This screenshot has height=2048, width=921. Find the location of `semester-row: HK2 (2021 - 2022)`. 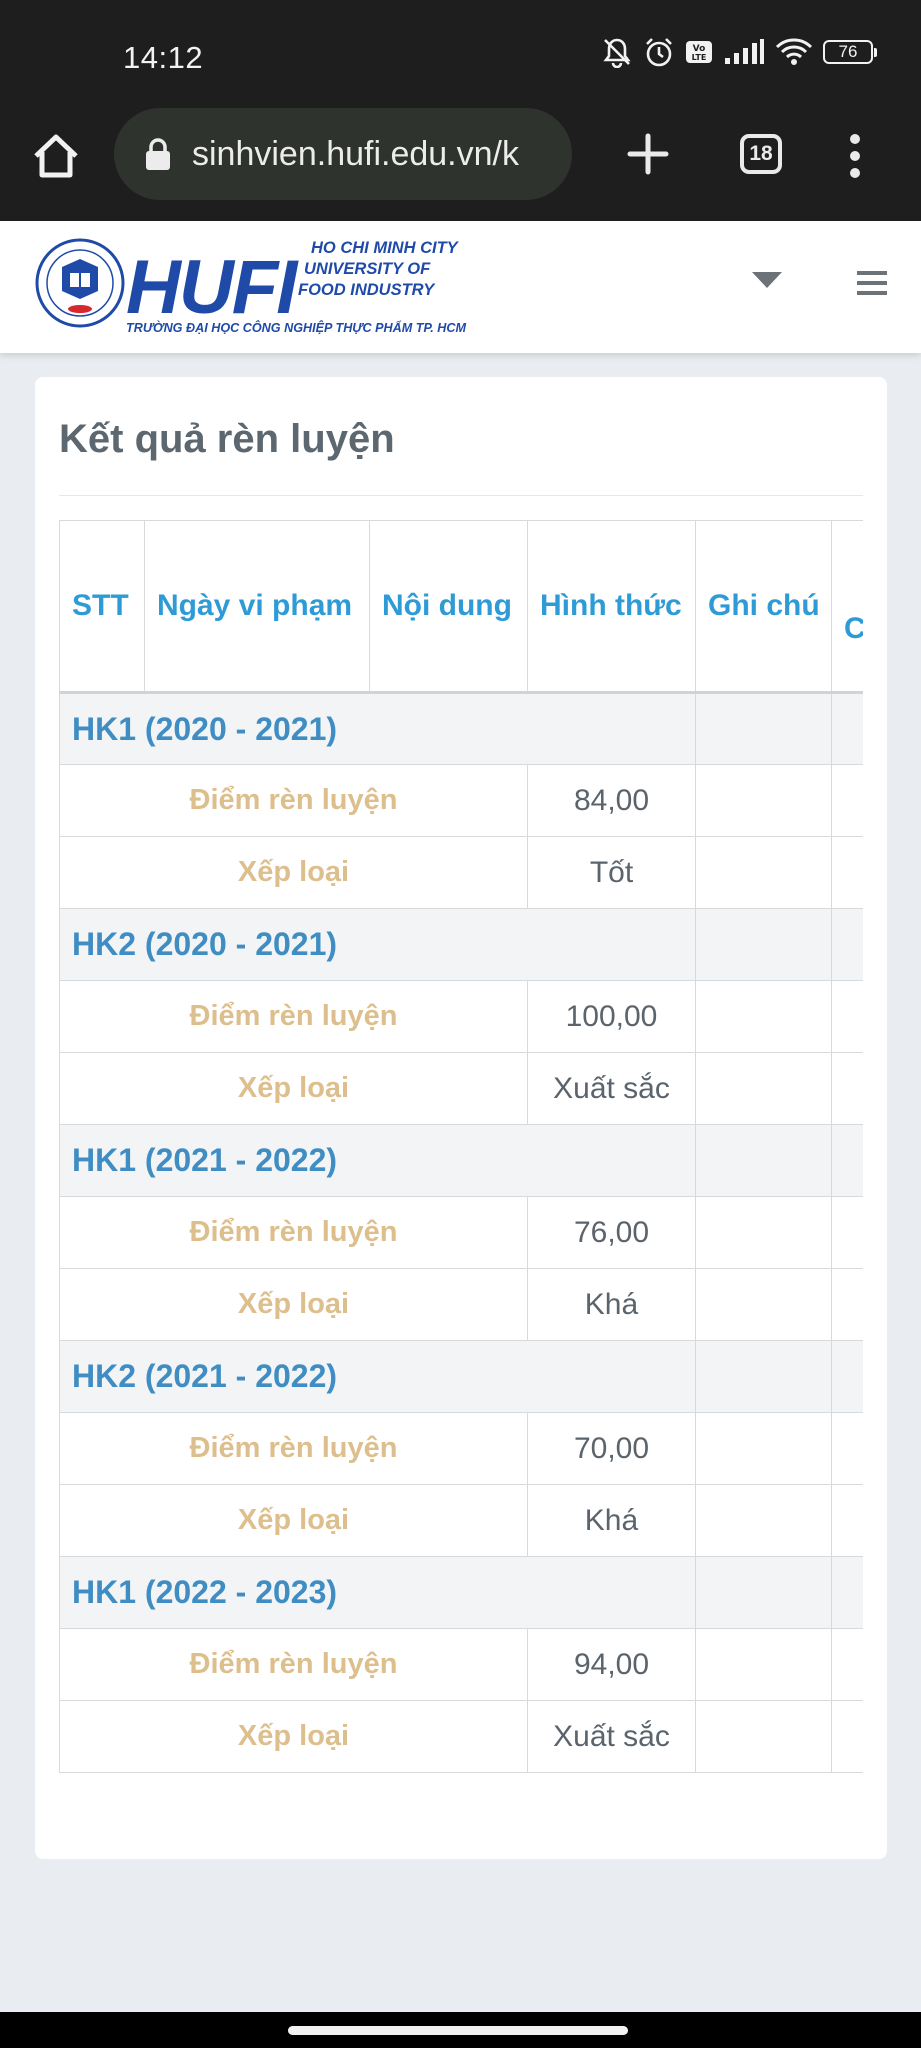

semester-row: HK2 (2021 - 2022) is located at coordinates (461, 1376).